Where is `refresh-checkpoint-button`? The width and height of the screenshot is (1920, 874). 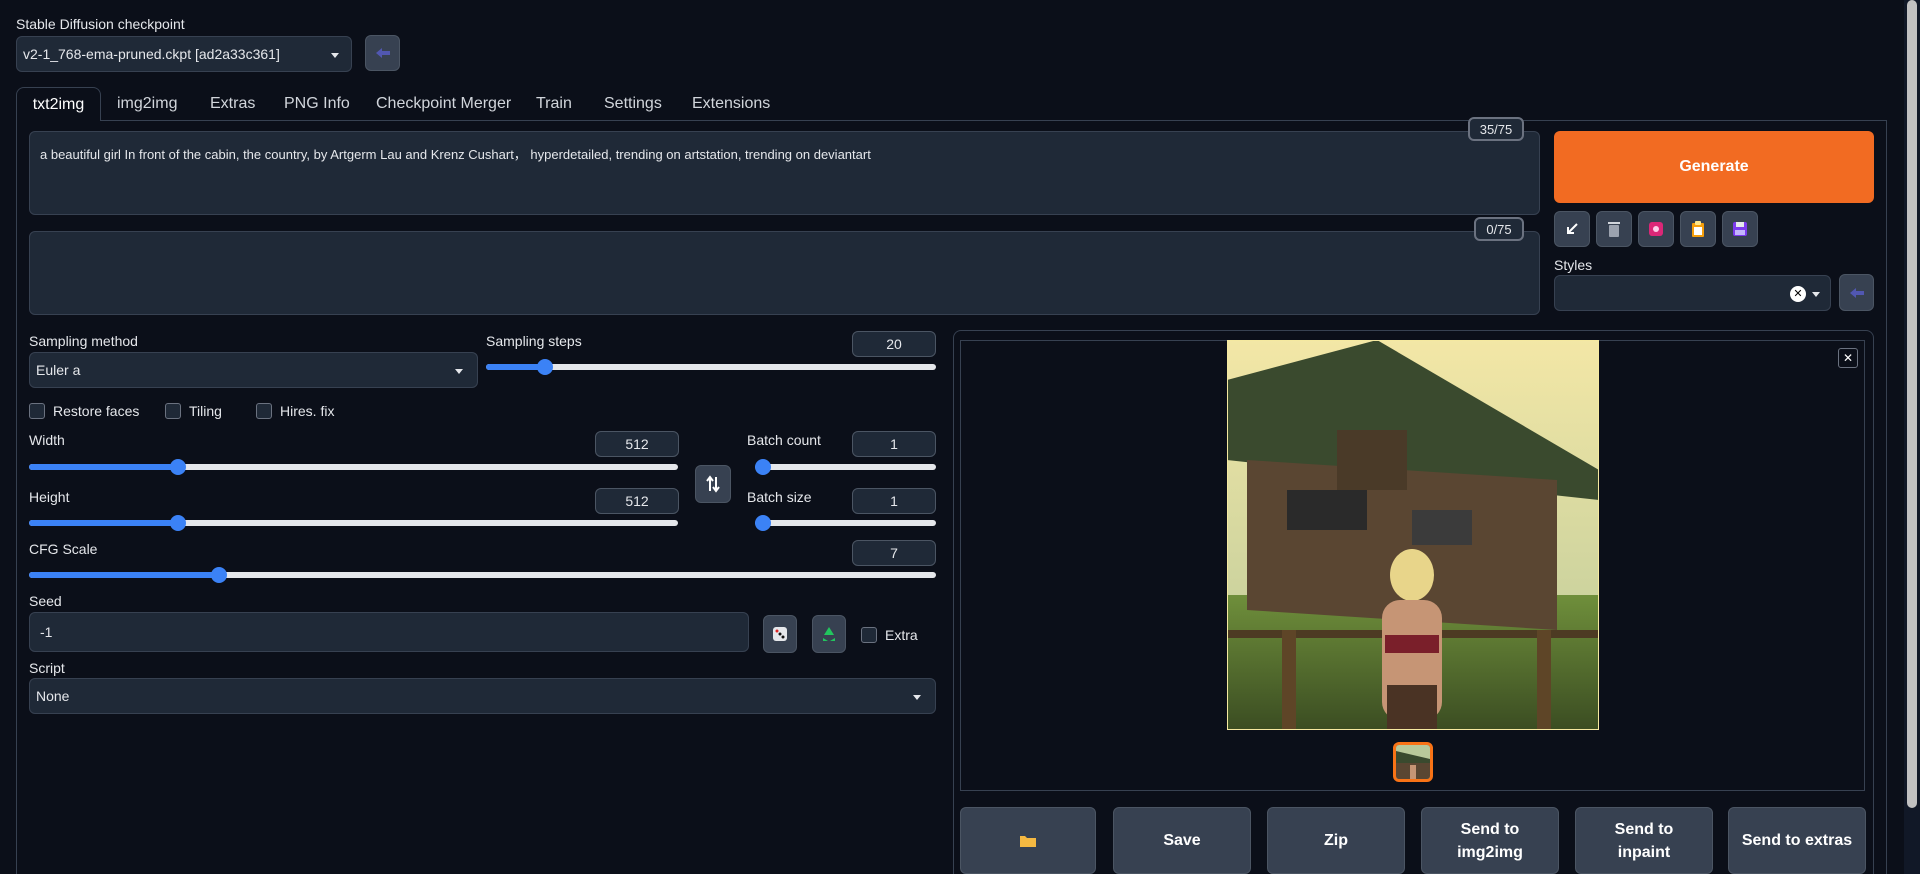 refresh-checkpoint-button is located at coordinates (382, 53).